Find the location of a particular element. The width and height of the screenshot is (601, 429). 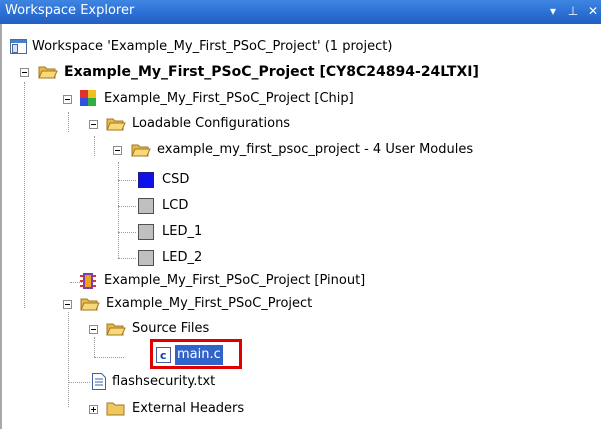

module-label: LED_1 is located at coordinates (182, 231).